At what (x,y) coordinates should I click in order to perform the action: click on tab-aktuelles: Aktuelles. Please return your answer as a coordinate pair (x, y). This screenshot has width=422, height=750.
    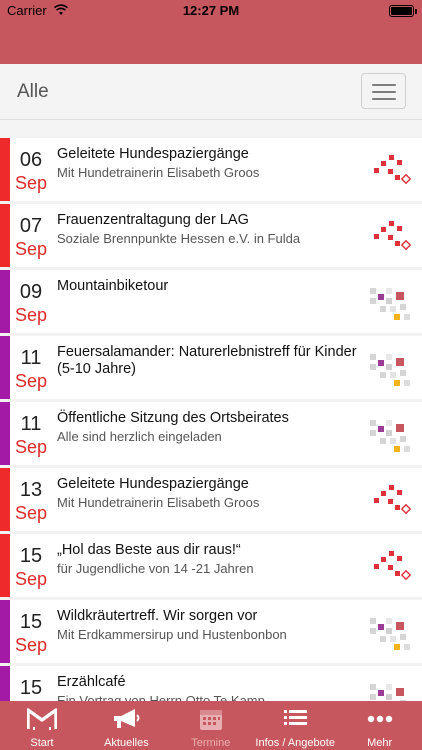
    Looking at the image, I should click on (126, 725).